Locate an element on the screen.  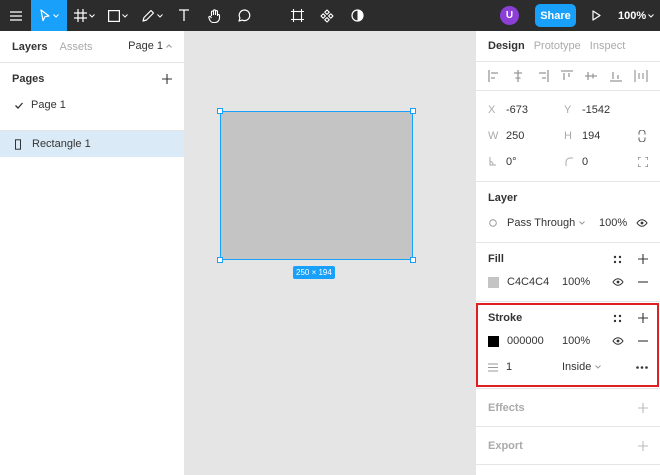
selected-rectangle is located at coordinates (316, 185).